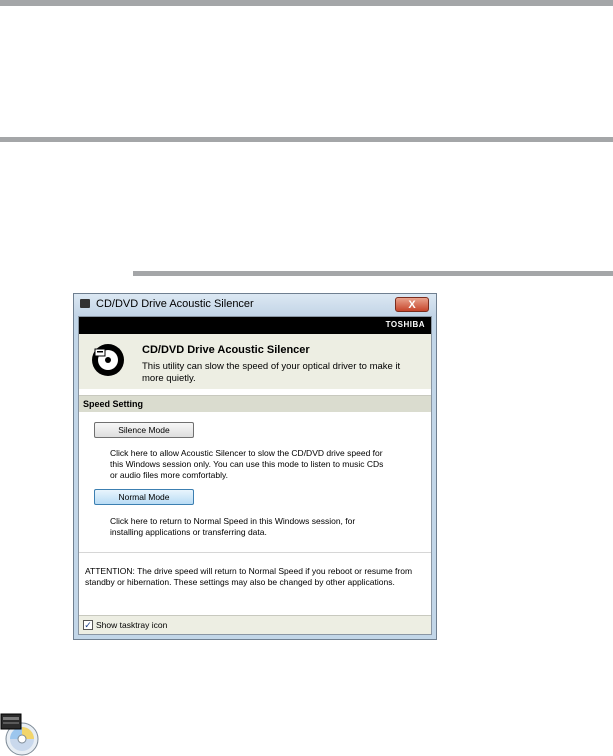 The width and height of the screenshot is (613, 756). Describe the element at coordinates (306, 139) in the screenshot. I see `middle-rule` at that location.